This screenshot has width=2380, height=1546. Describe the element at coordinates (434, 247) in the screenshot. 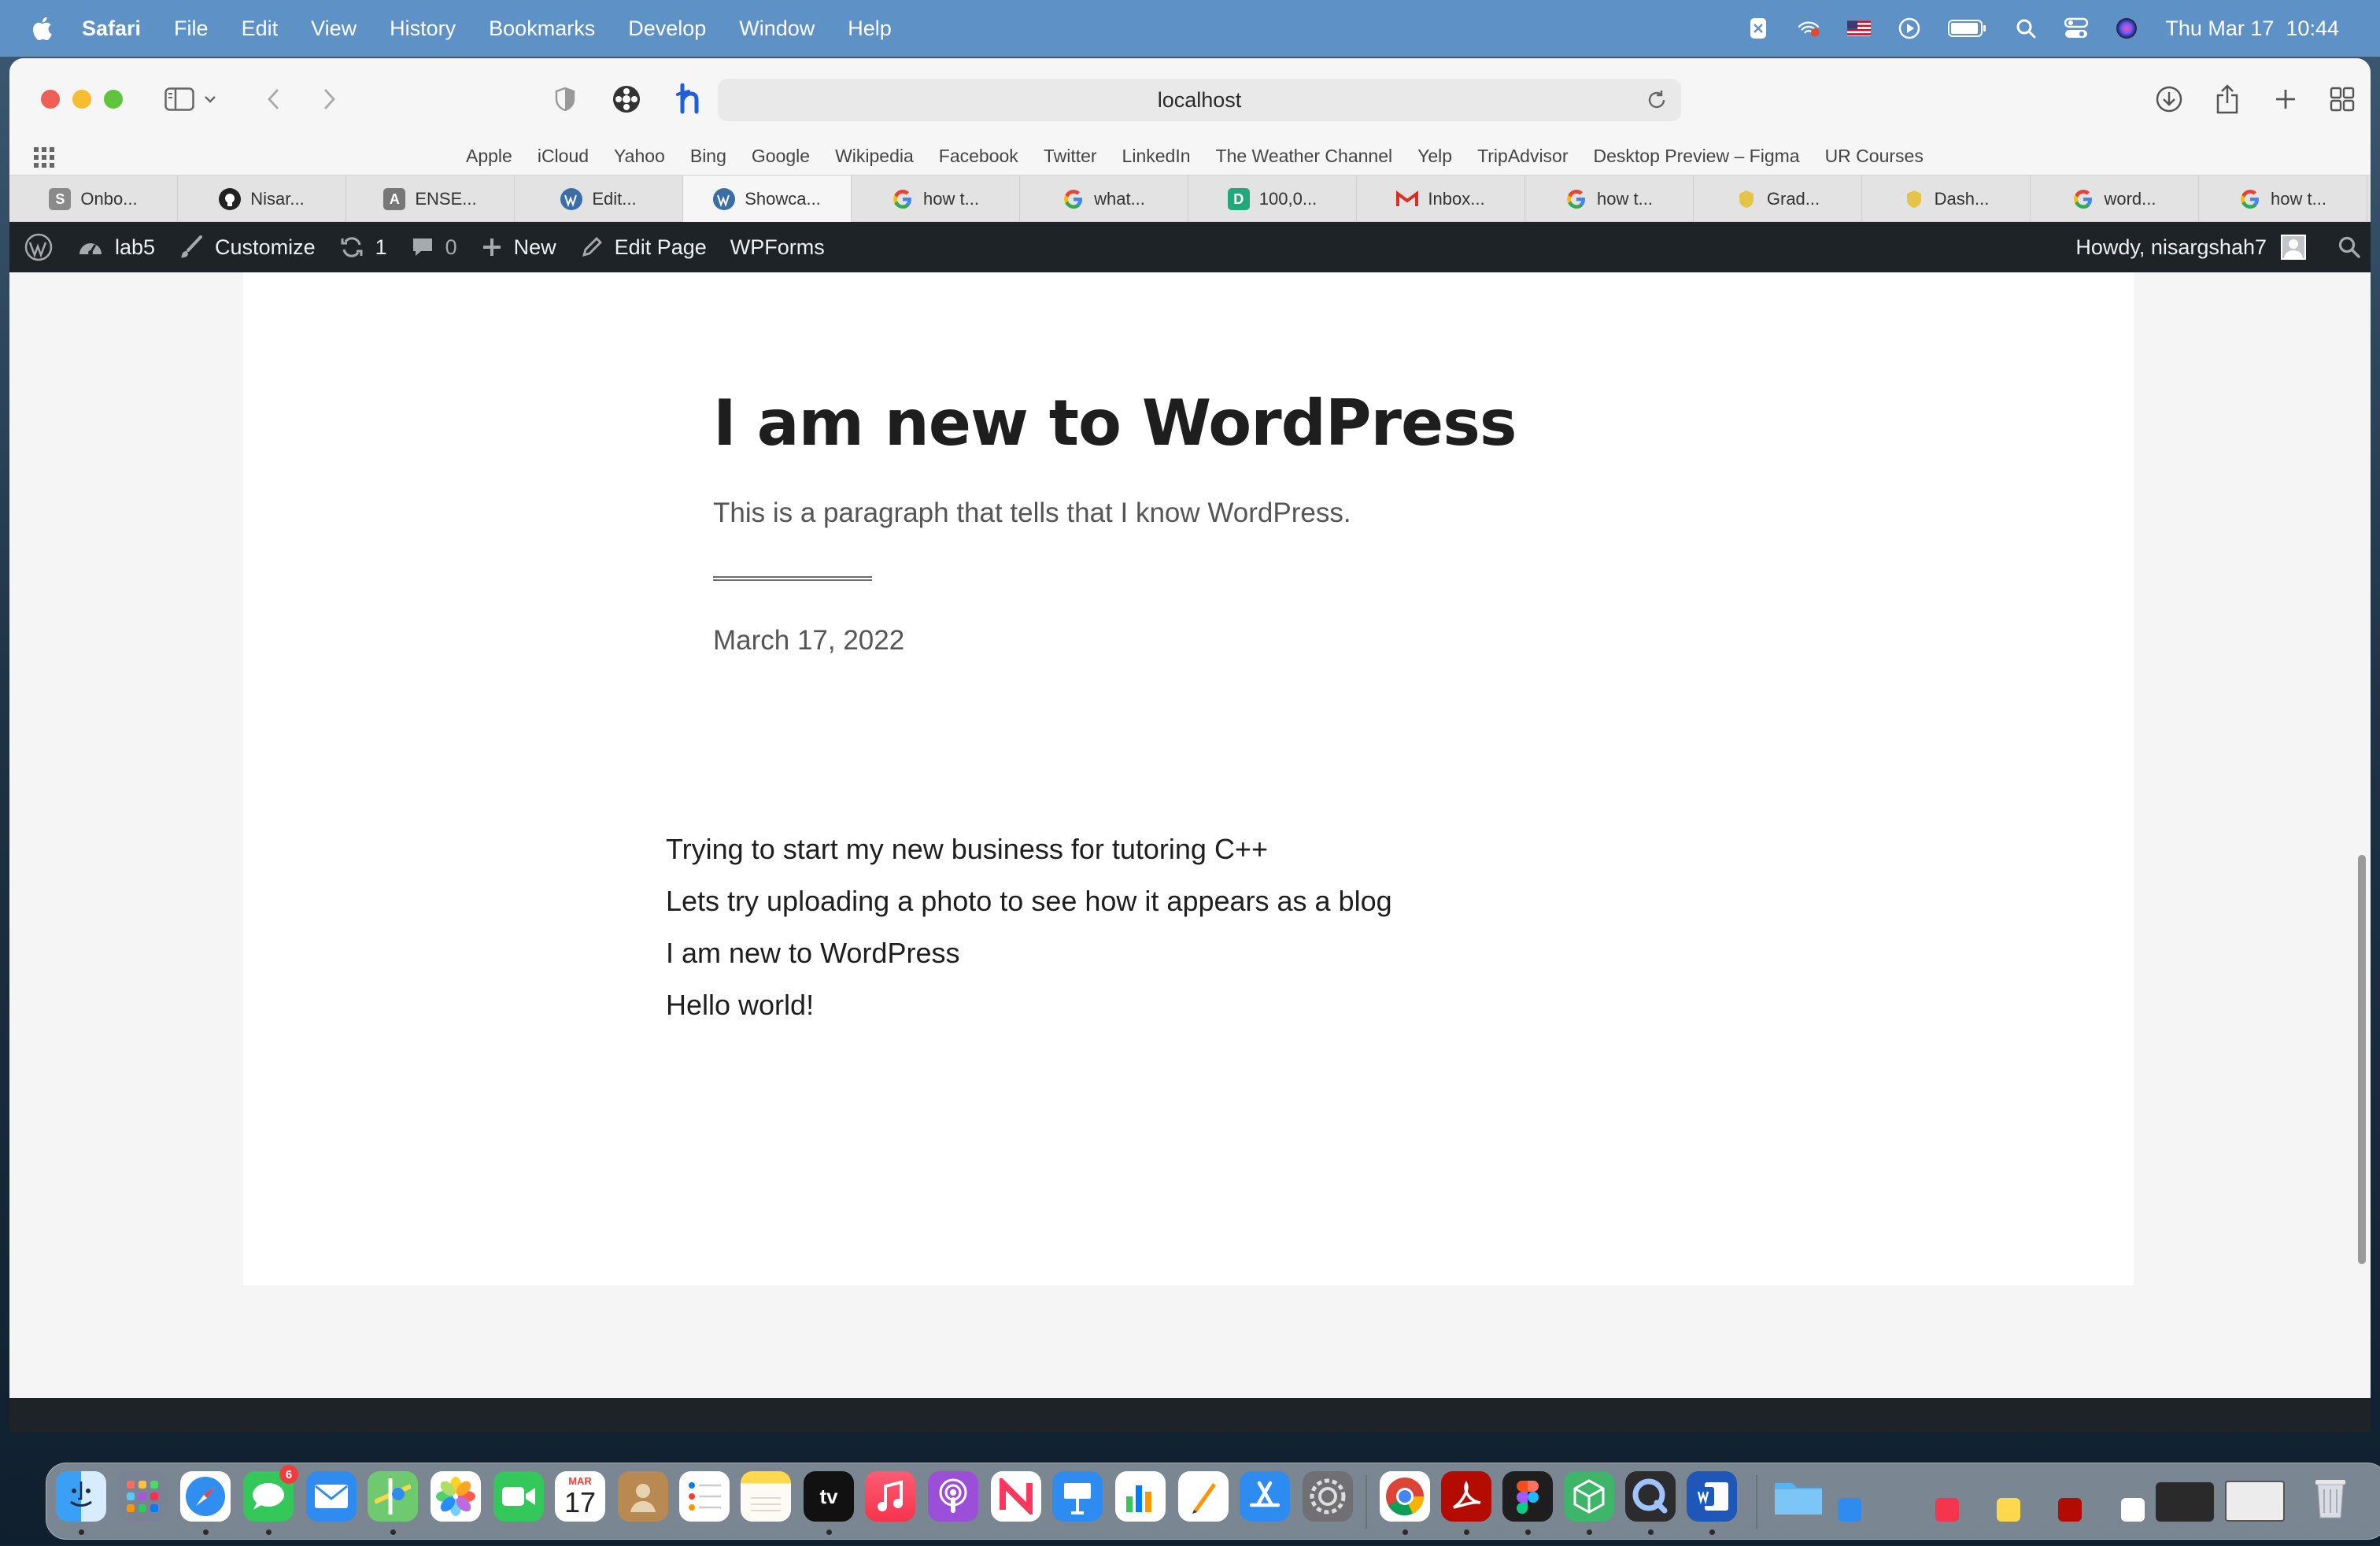

I see `wp-comments: 0` at that location.